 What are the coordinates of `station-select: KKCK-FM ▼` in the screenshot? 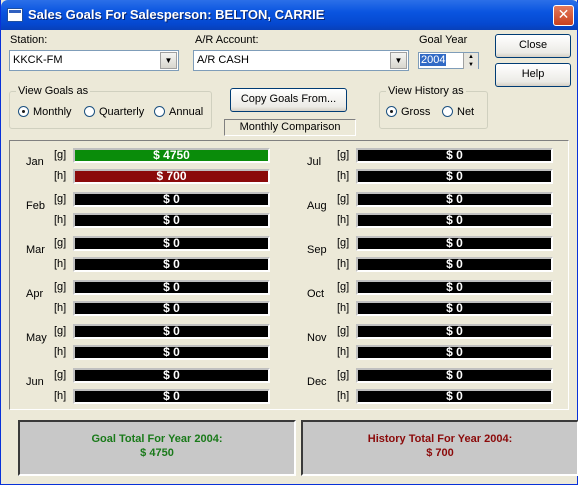 It's located at (94, 60).